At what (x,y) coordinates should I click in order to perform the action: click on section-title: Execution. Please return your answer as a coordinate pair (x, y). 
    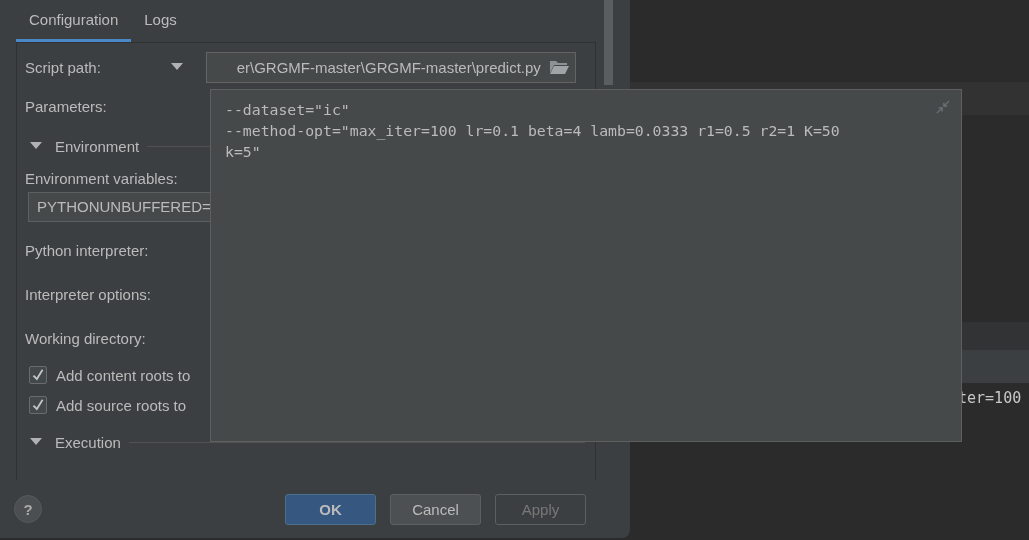
    Looking at the image, I should click on (88, 442).